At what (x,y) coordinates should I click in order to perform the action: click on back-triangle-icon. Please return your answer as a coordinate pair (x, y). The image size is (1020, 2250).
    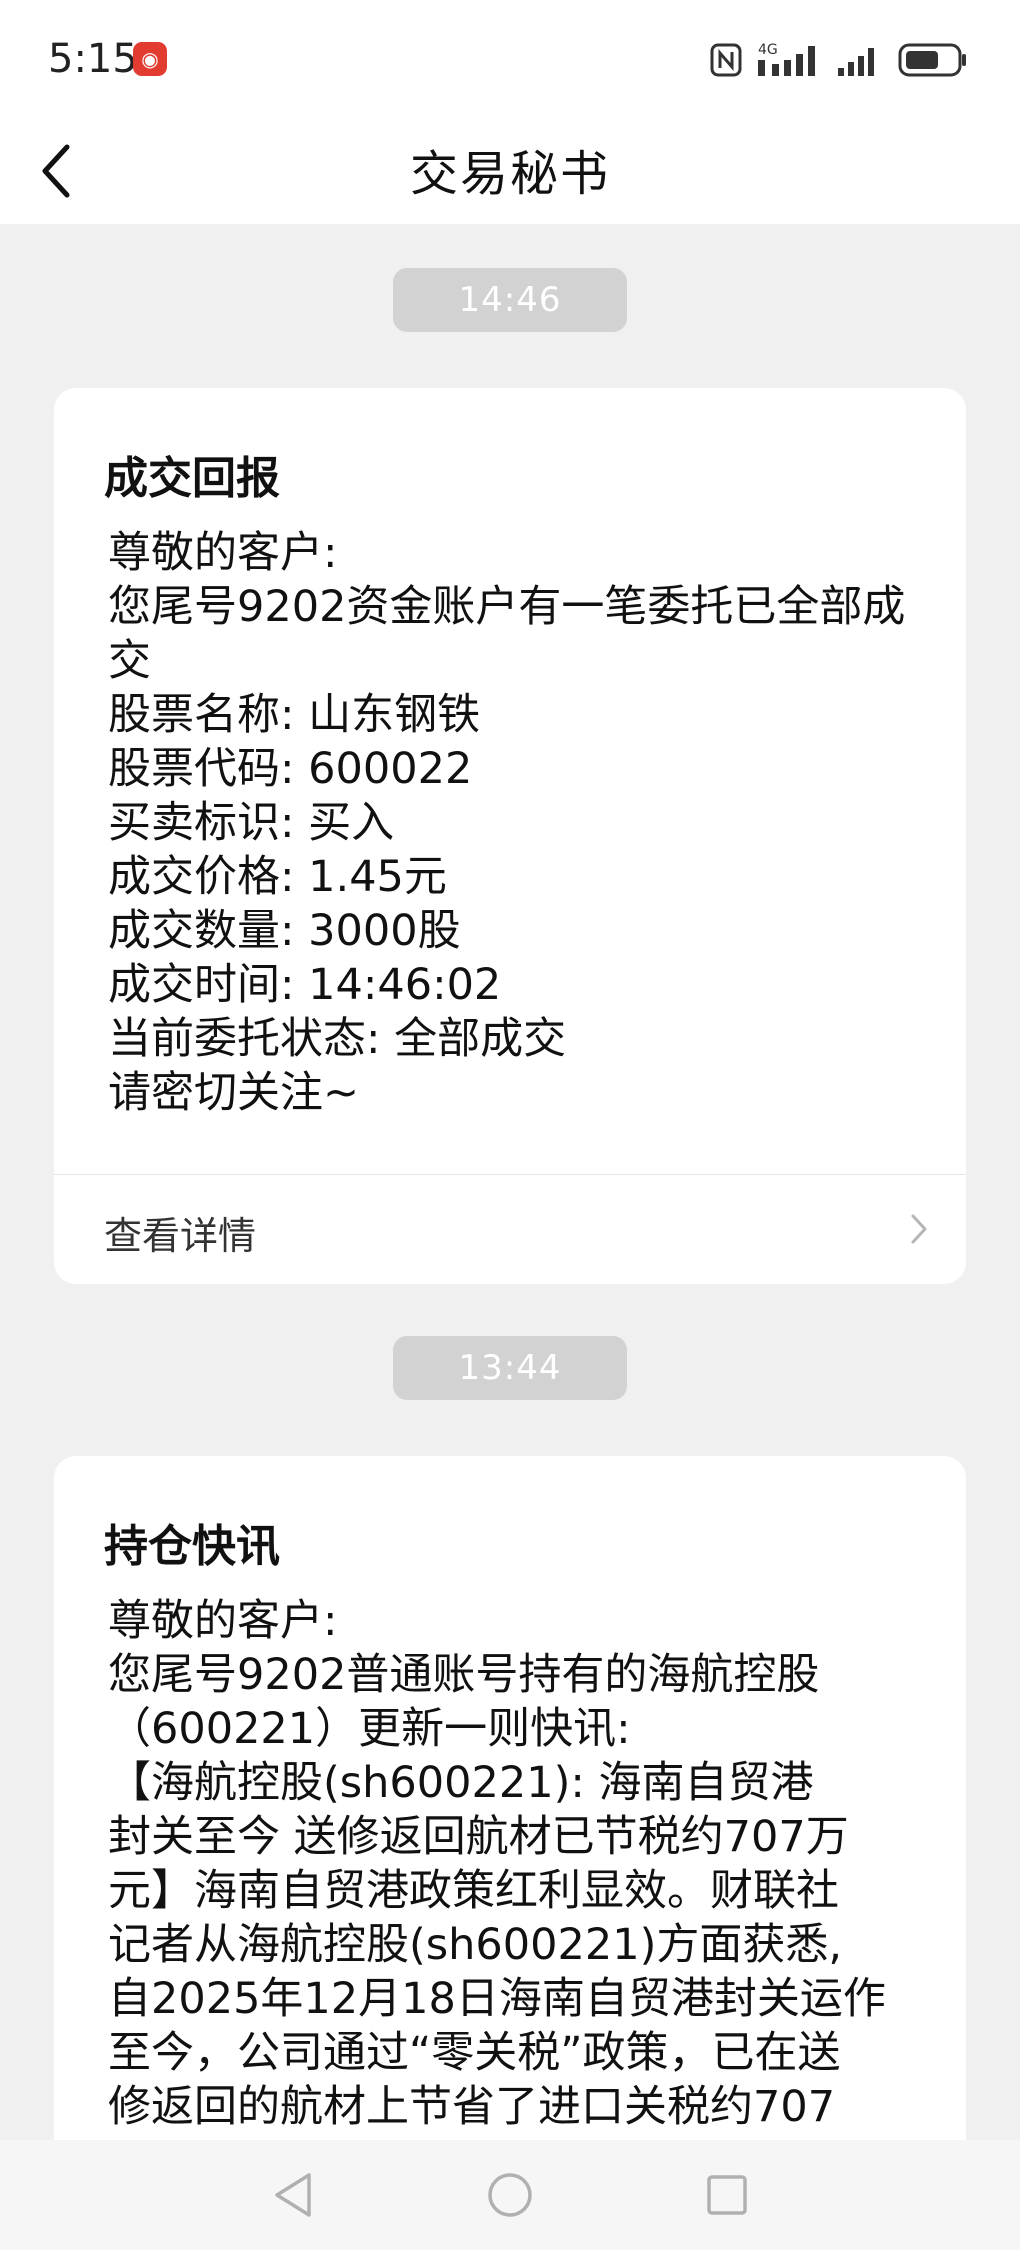
    Looking at the image, I should click on (293, 2195).